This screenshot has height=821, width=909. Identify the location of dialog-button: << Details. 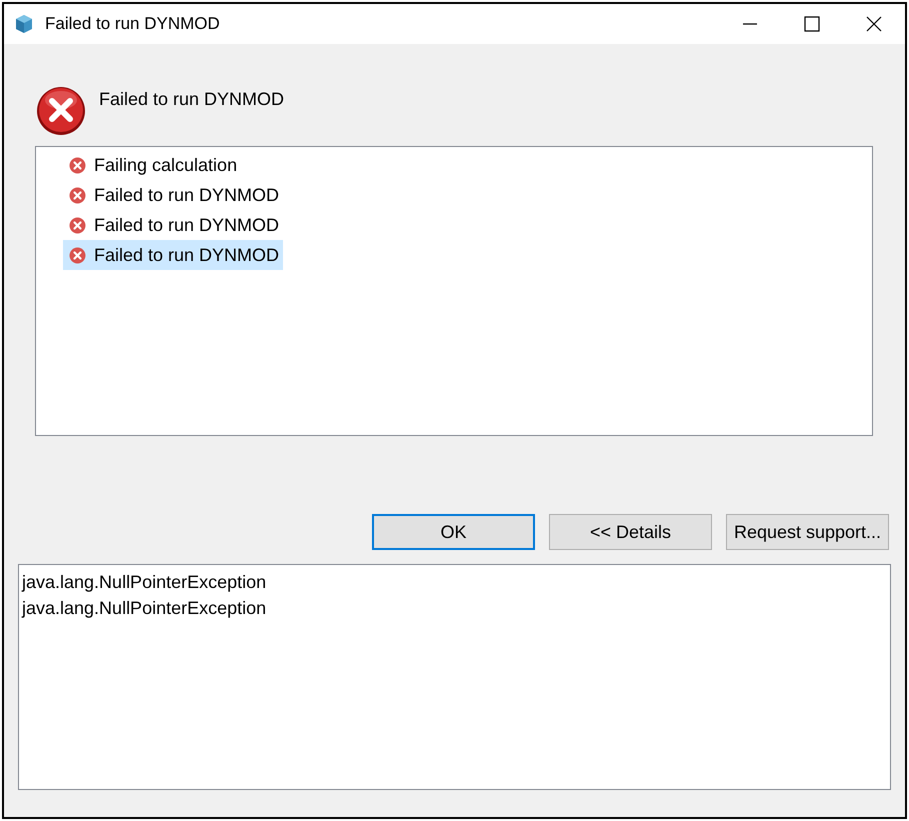
(630, 532).